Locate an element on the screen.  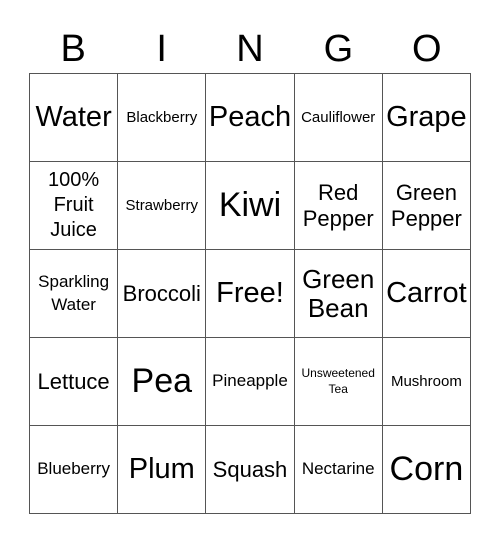
header-letter-i: I is located at coordinates (161, 49).